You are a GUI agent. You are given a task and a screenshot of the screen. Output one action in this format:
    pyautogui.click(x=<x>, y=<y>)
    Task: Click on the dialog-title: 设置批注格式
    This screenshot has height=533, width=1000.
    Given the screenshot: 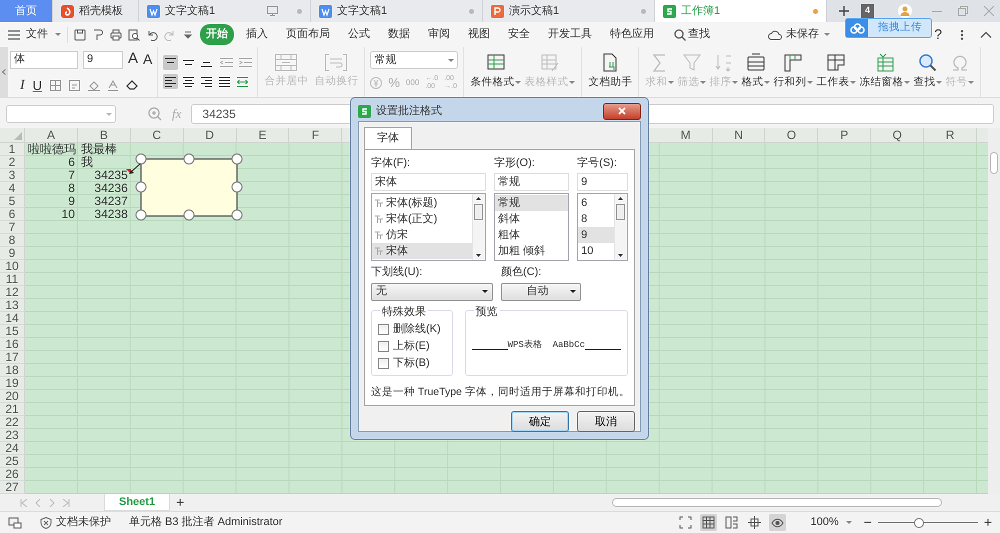 What is the action you would take?
    pyautogui.click(x=409, y=111)
    